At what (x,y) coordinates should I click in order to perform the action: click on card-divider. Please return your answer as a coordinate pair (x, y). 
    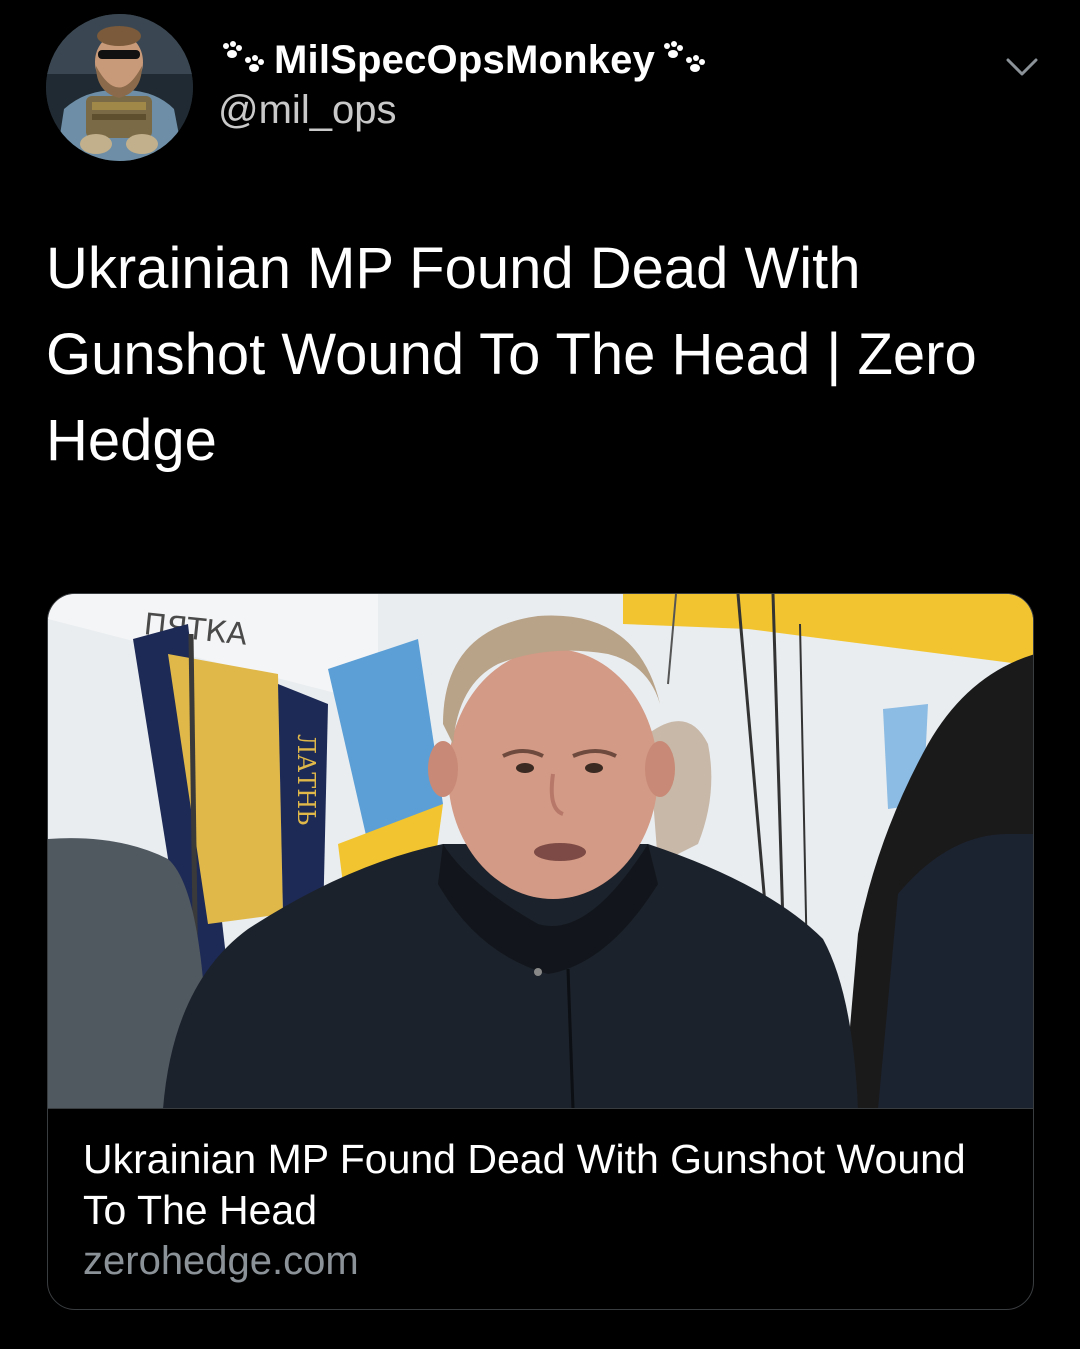
    Looking at the image, I should click on (540, 1108).